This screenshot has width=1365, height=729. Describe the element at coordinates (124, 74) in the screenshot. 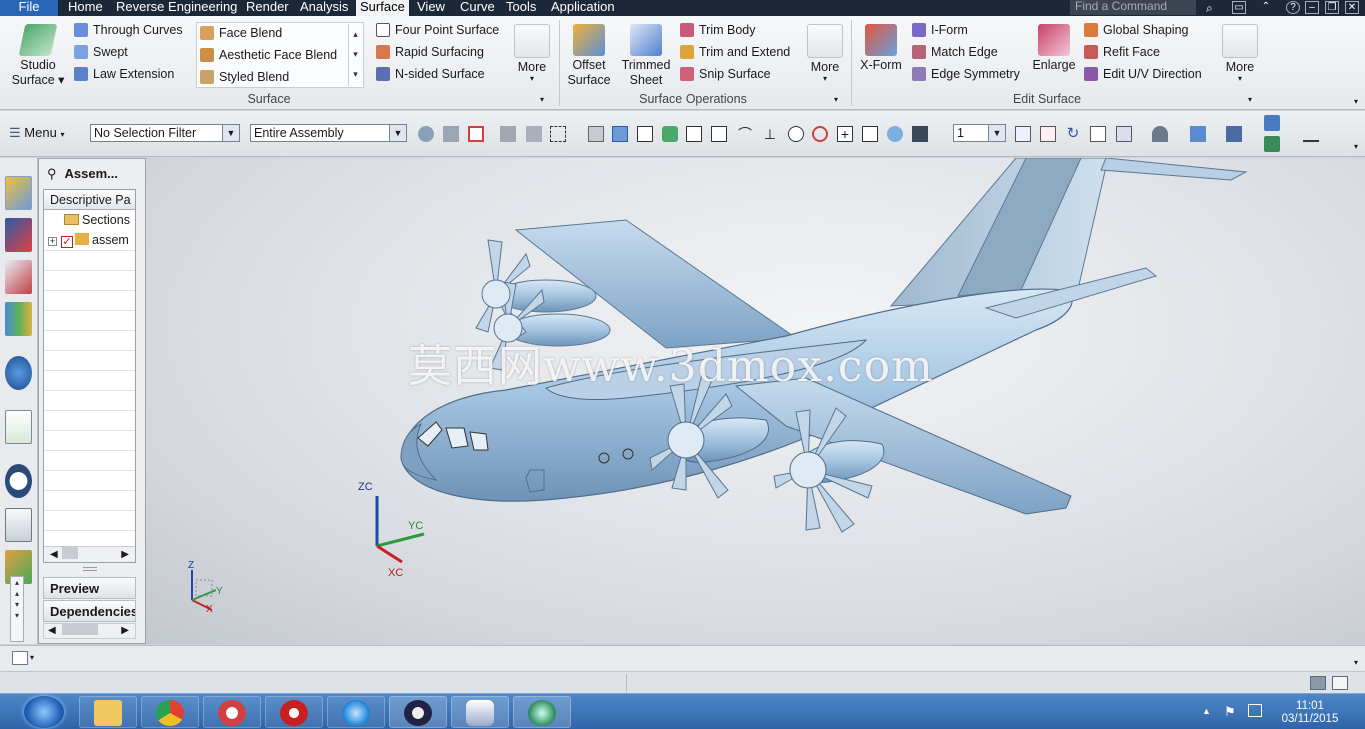

I see `law-extension-button: Law Extension` at that location.